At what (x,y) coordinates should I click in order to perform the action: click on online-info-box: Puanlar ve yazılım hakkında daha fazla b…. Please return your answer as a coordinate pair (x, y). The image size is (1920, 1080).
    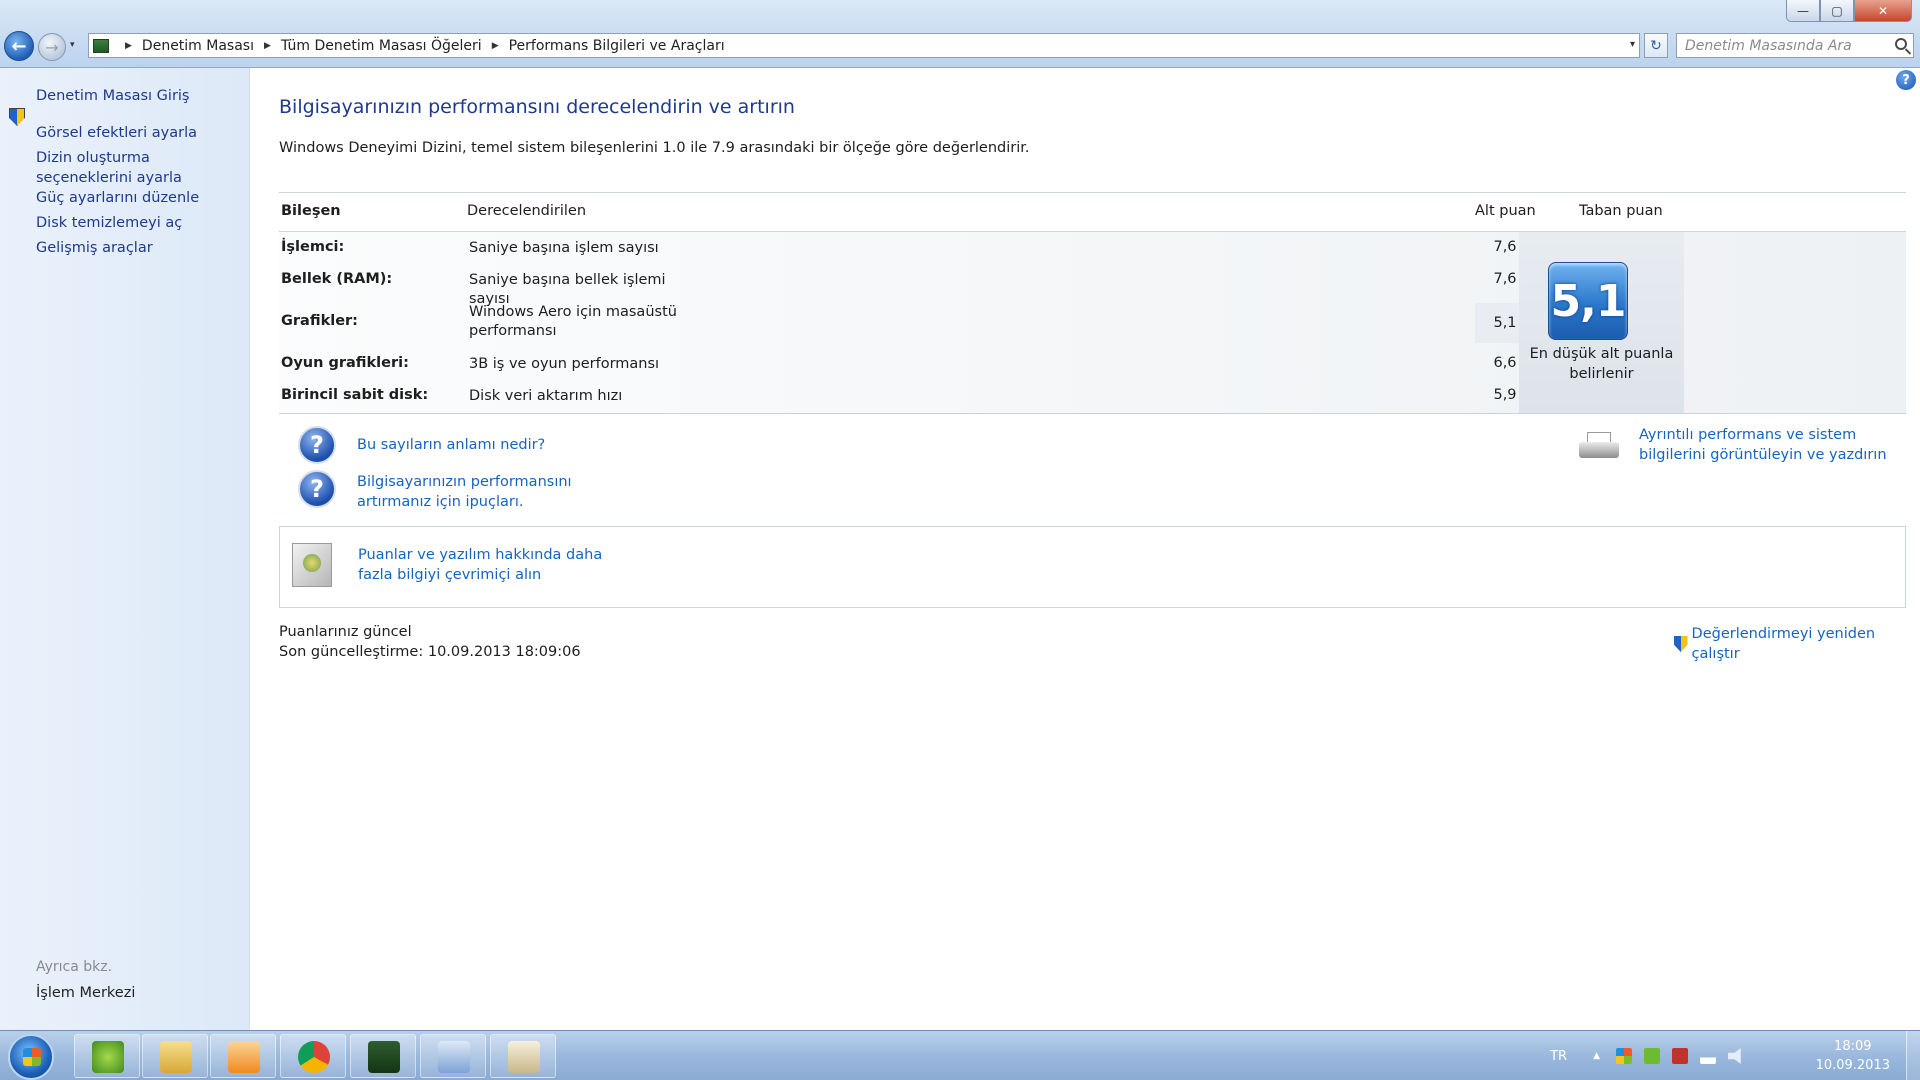
    Looking at the image, I should click on (1092, 567).